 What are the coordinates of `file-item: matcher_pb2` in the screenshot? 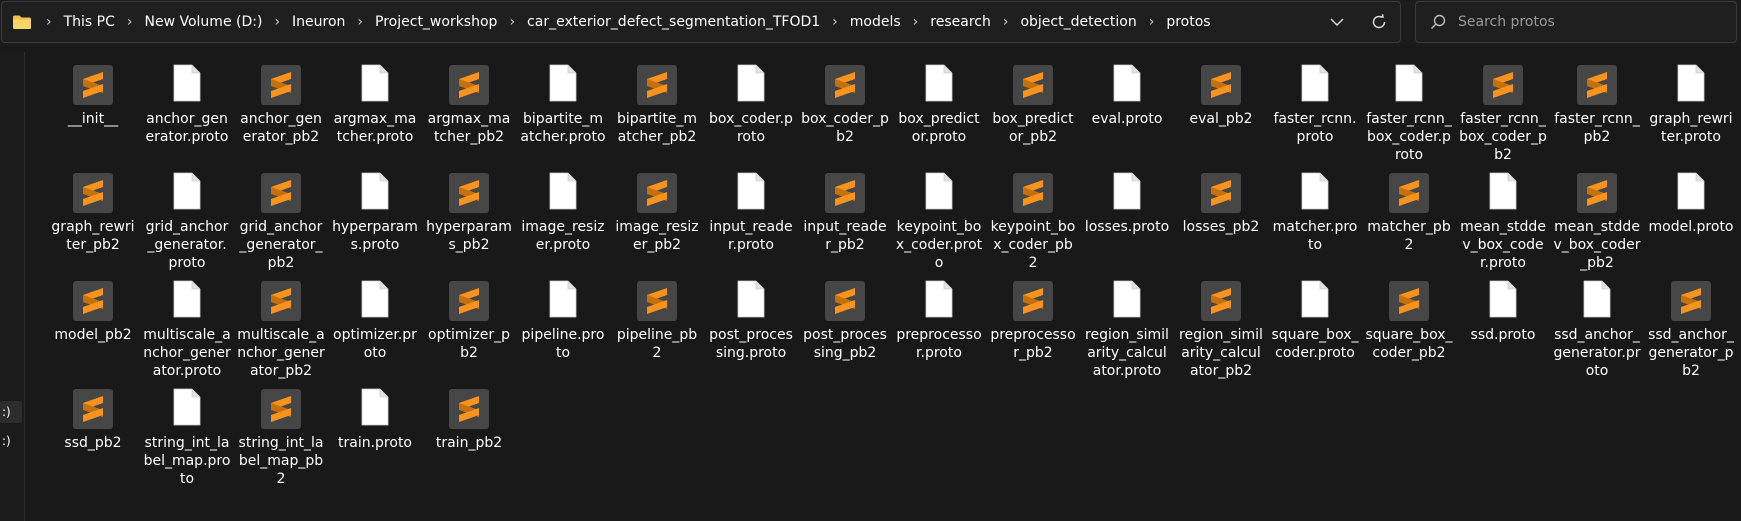 It's located at (1409, 224).